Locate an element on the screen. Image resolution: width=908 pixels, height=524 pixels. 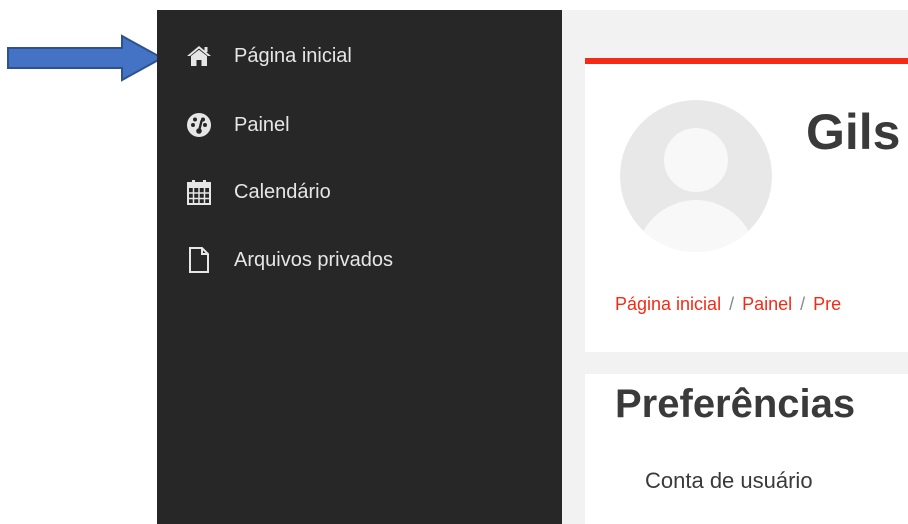
preferences-card: Preferências Conta de usuário is located at coordinates (746, 449).